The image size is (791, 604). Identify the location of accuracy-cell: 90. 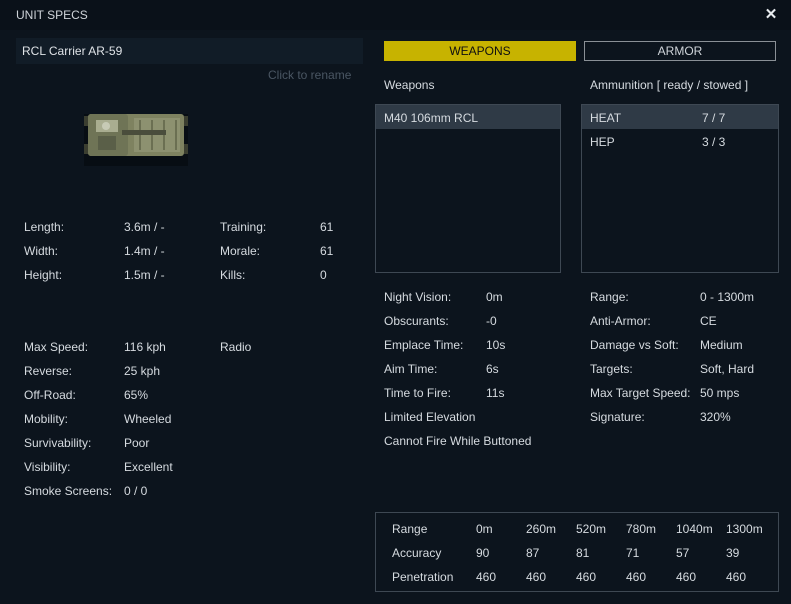
(483, 553).